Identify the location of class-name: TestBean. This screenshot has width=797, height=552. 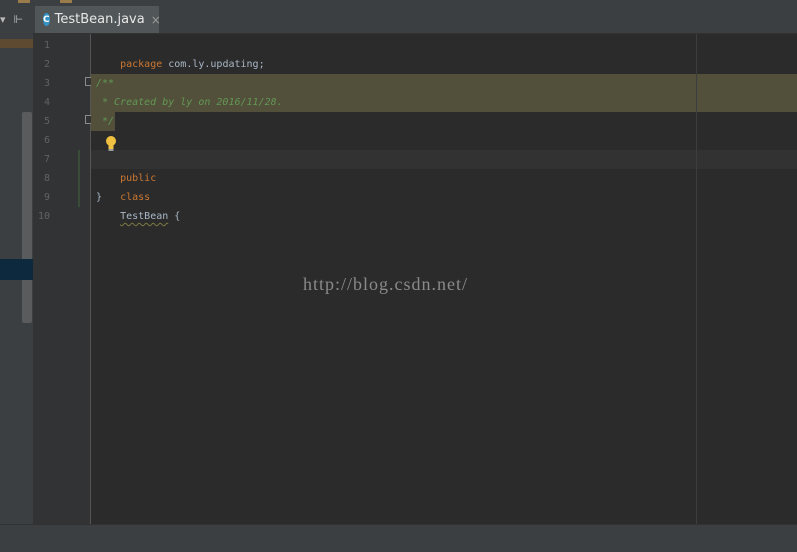
(144, 216).